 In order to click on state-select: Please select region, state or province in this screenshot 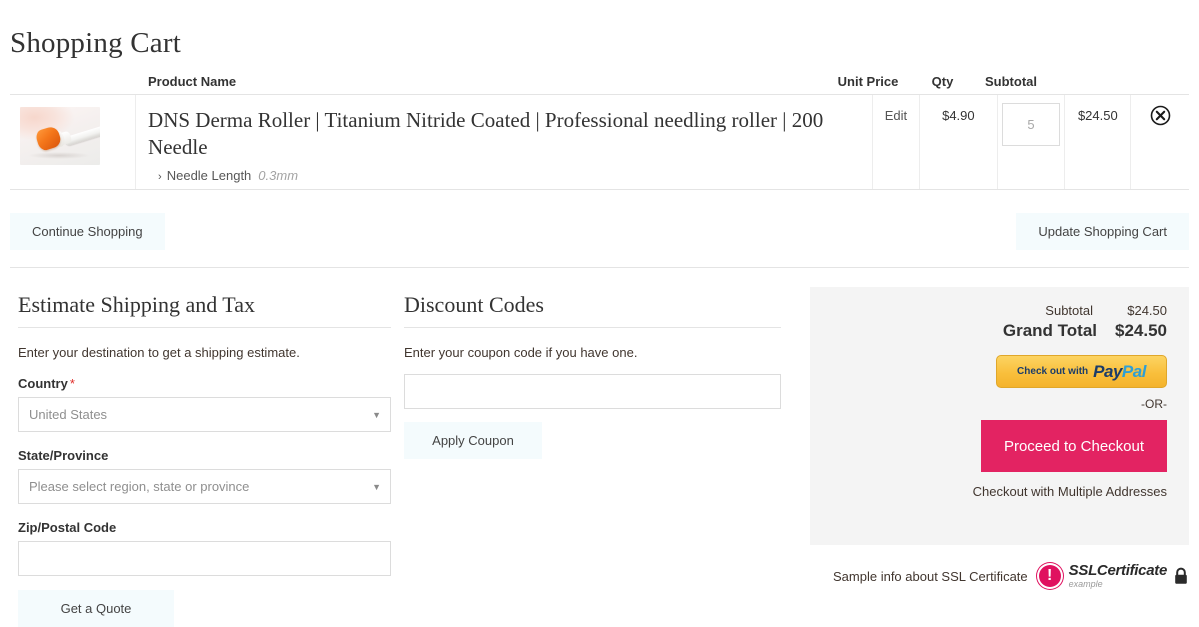, I will do `click(204, 486)`.